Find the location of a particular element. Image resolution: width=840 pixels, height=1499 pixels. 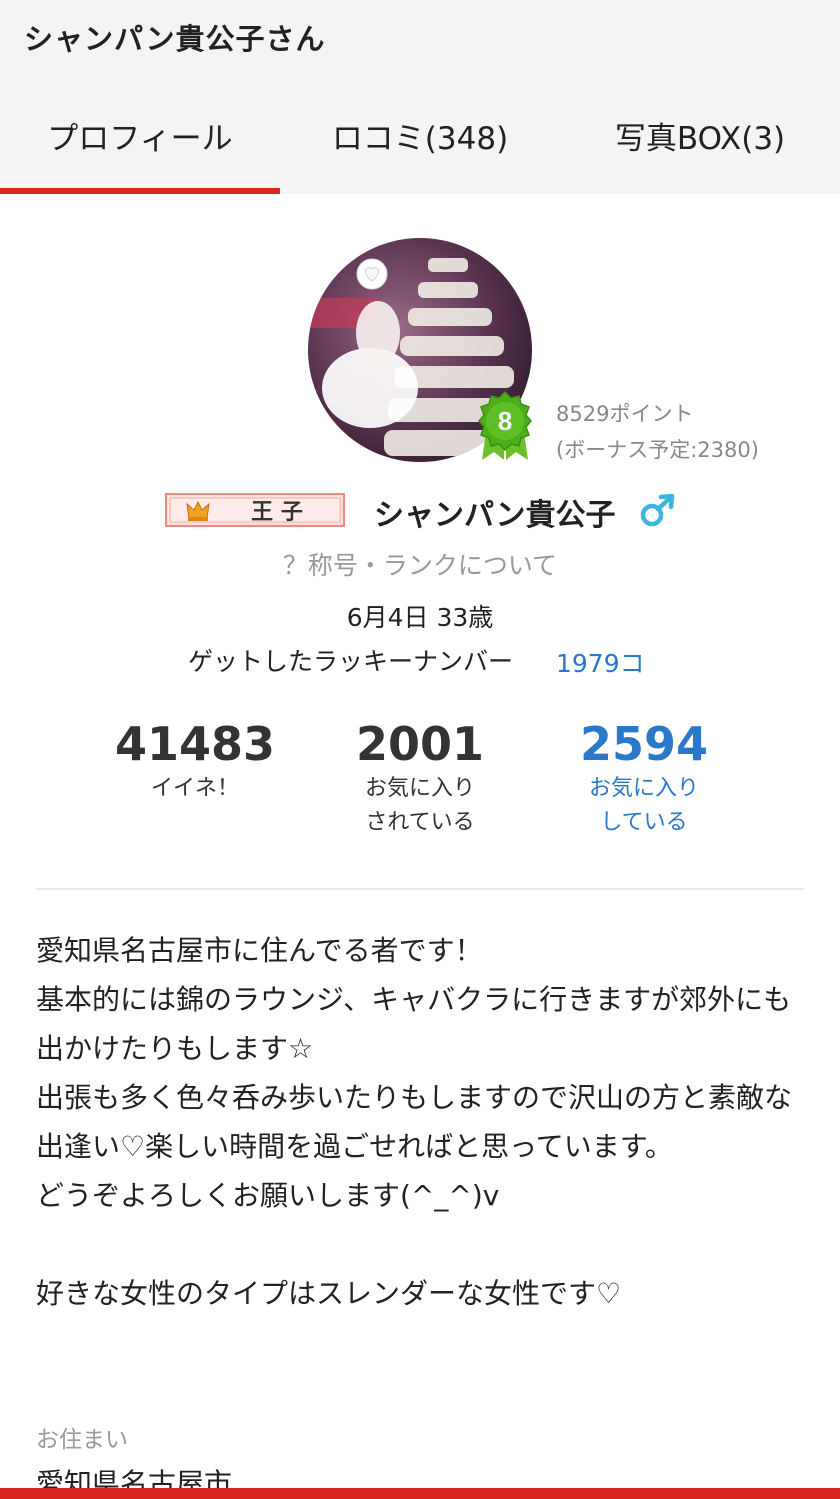

rank-level-badge: 8 is located at coordinates (505, 424).